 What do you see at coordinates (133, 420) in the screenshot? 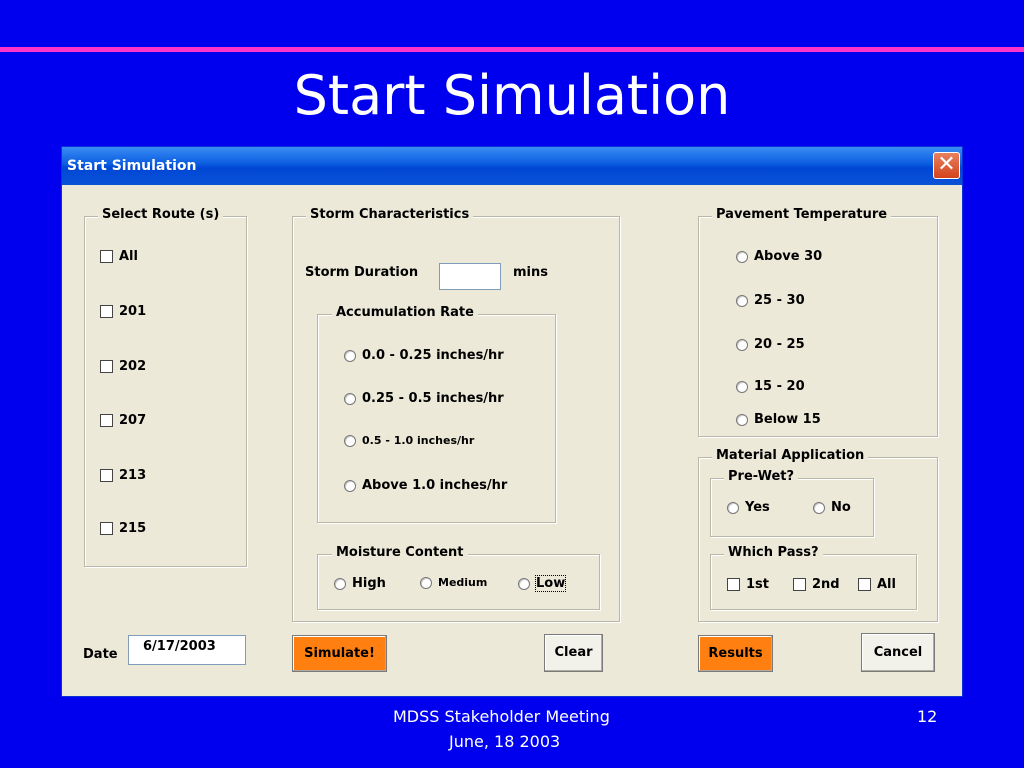
I see `route-label: 207` at bounding box center [133, 420].